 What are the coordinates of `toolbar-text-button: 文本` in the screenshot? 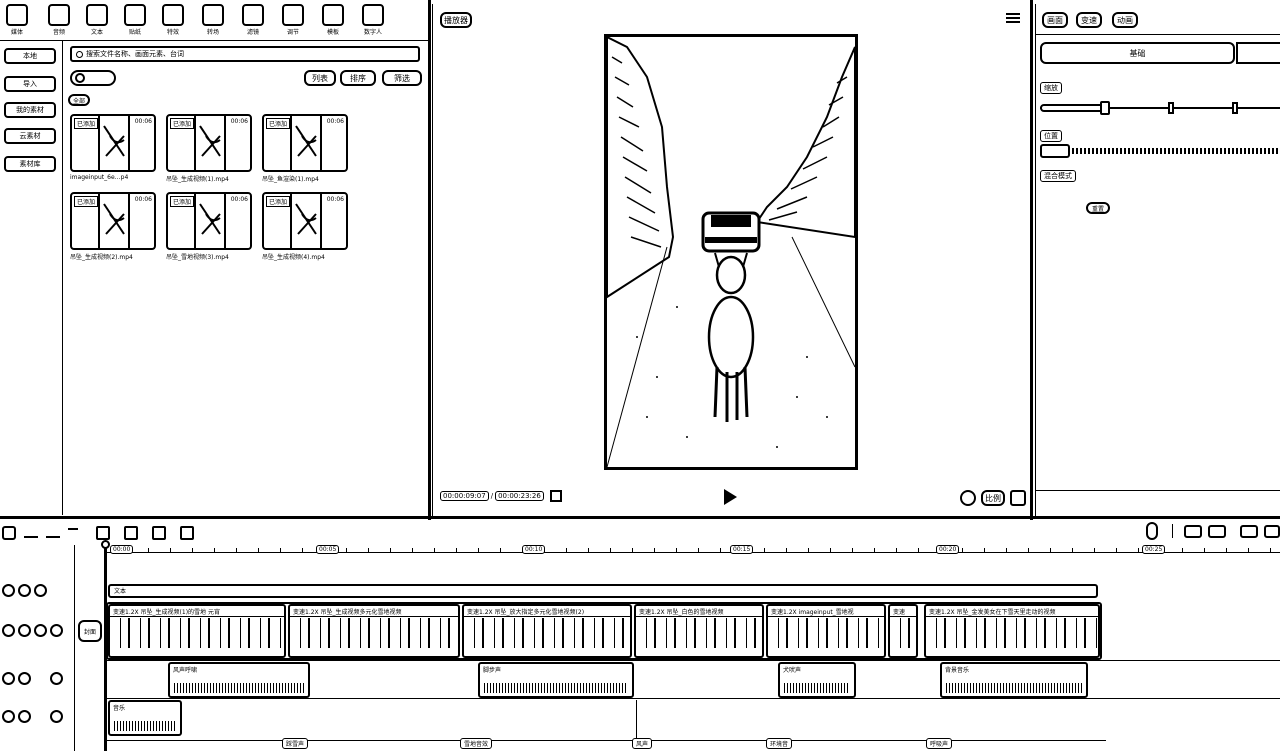 It's located at (97, 20).